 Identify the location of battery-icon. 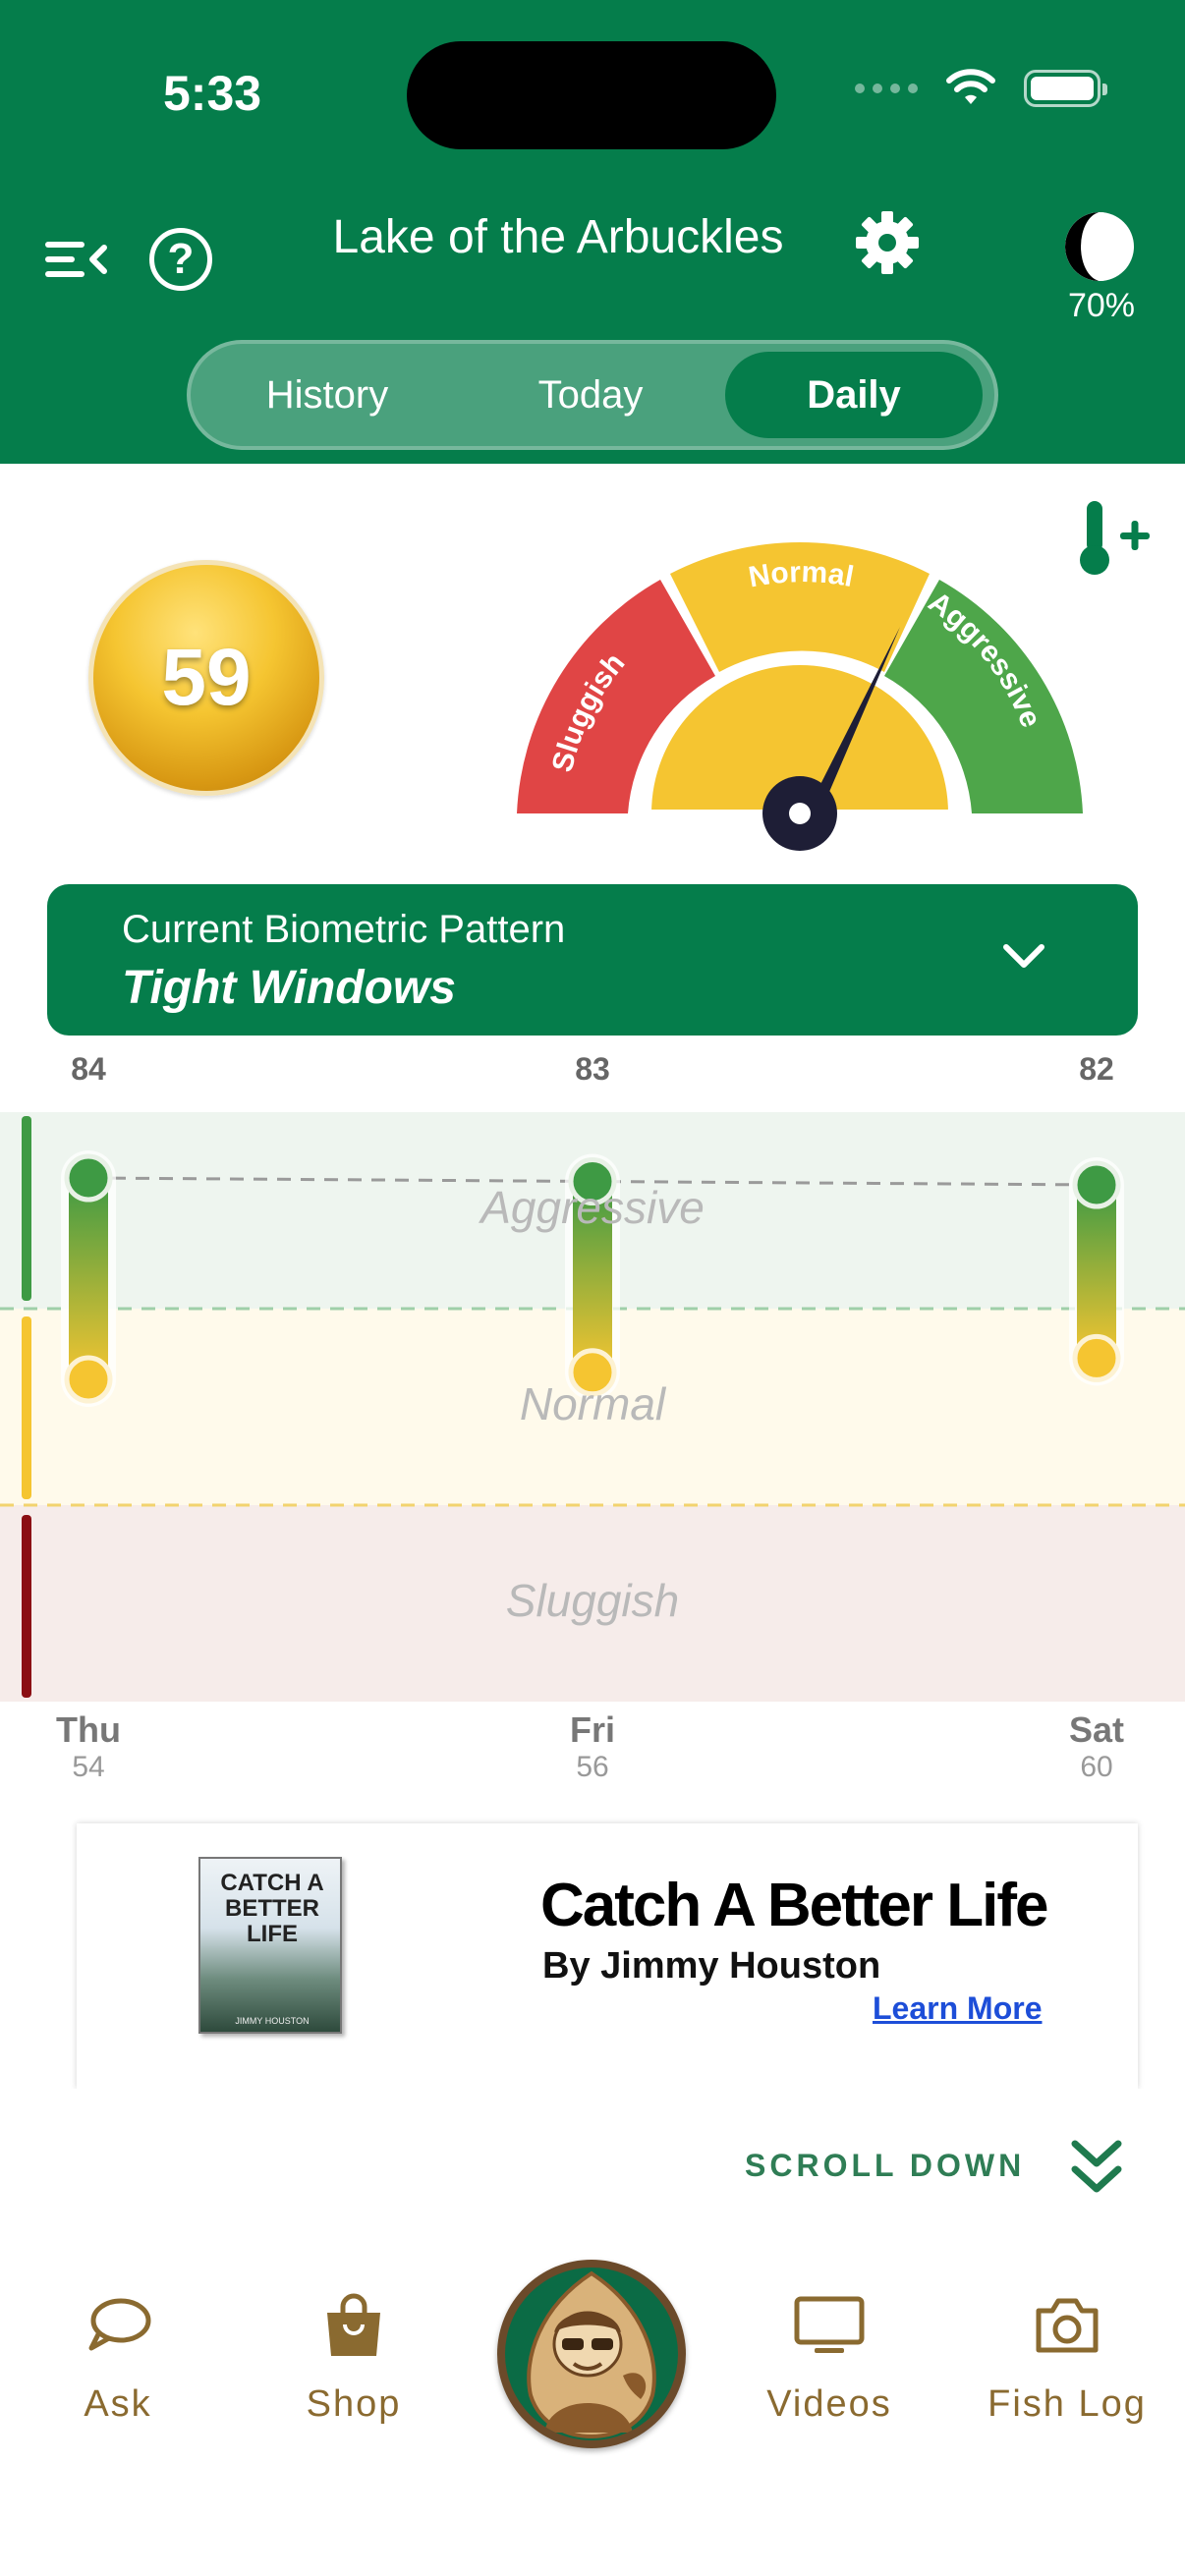
(1065, 88).